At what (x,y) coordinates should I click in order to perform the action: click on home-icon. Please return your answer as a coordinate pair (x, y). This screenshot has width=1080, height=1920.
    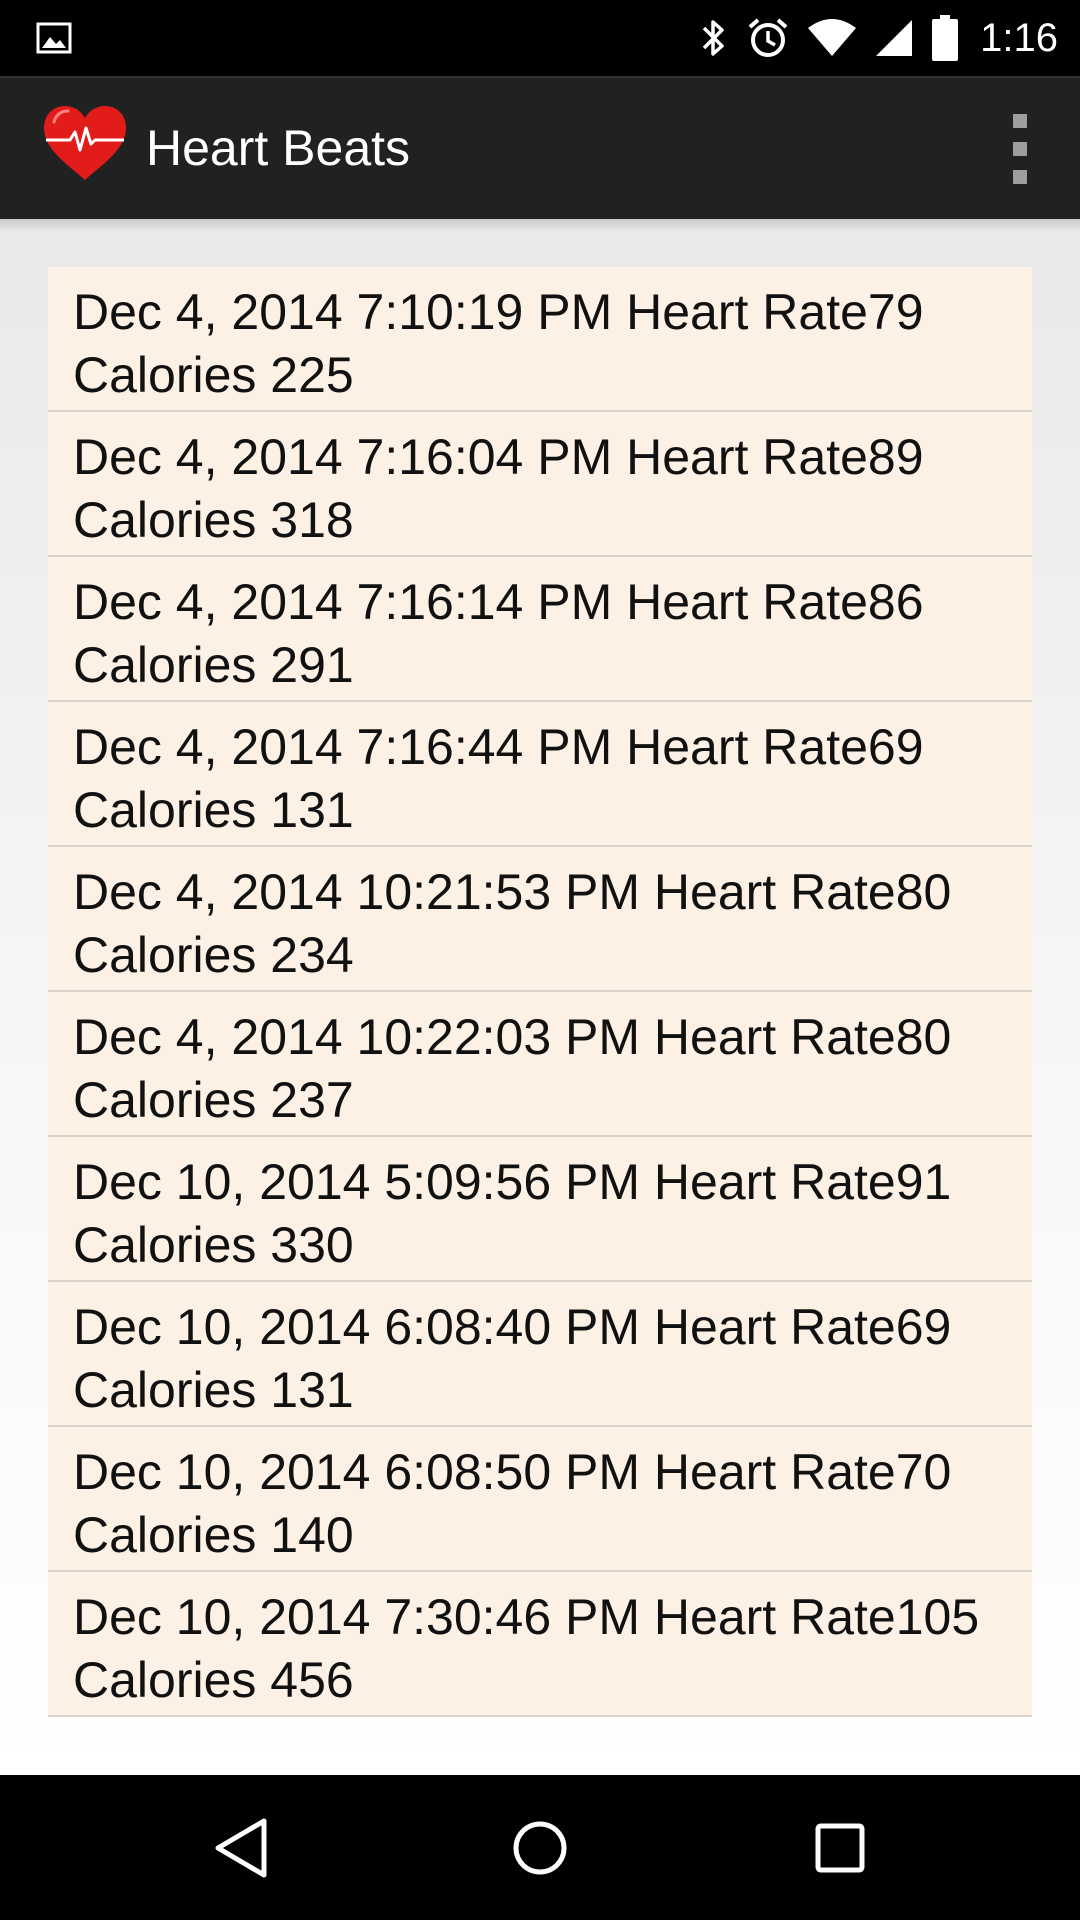
    Looking at the image, I should click on (540, 1848).